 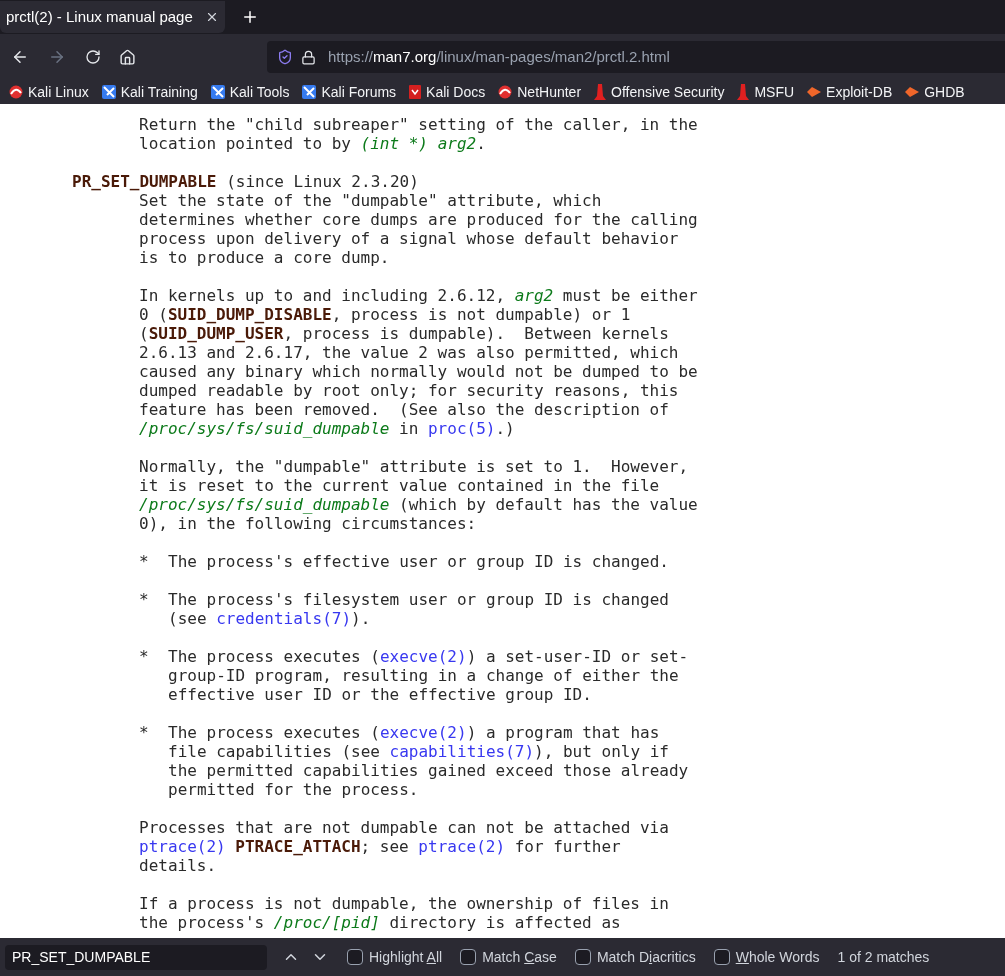 I want to click on find-option-checkbox: Match Case, so click(x=508, y=957).